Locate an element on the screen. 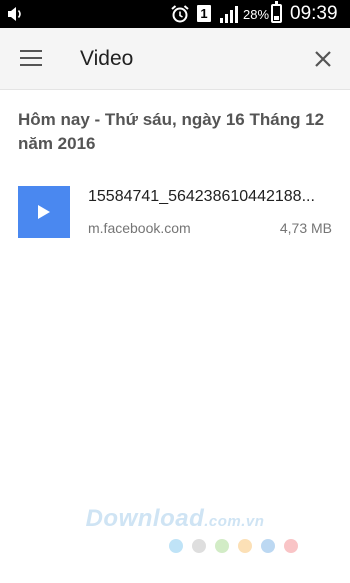 The width and height of the screenshot is (350, 583). video-thumbnail is located at coordinates (44, 212).